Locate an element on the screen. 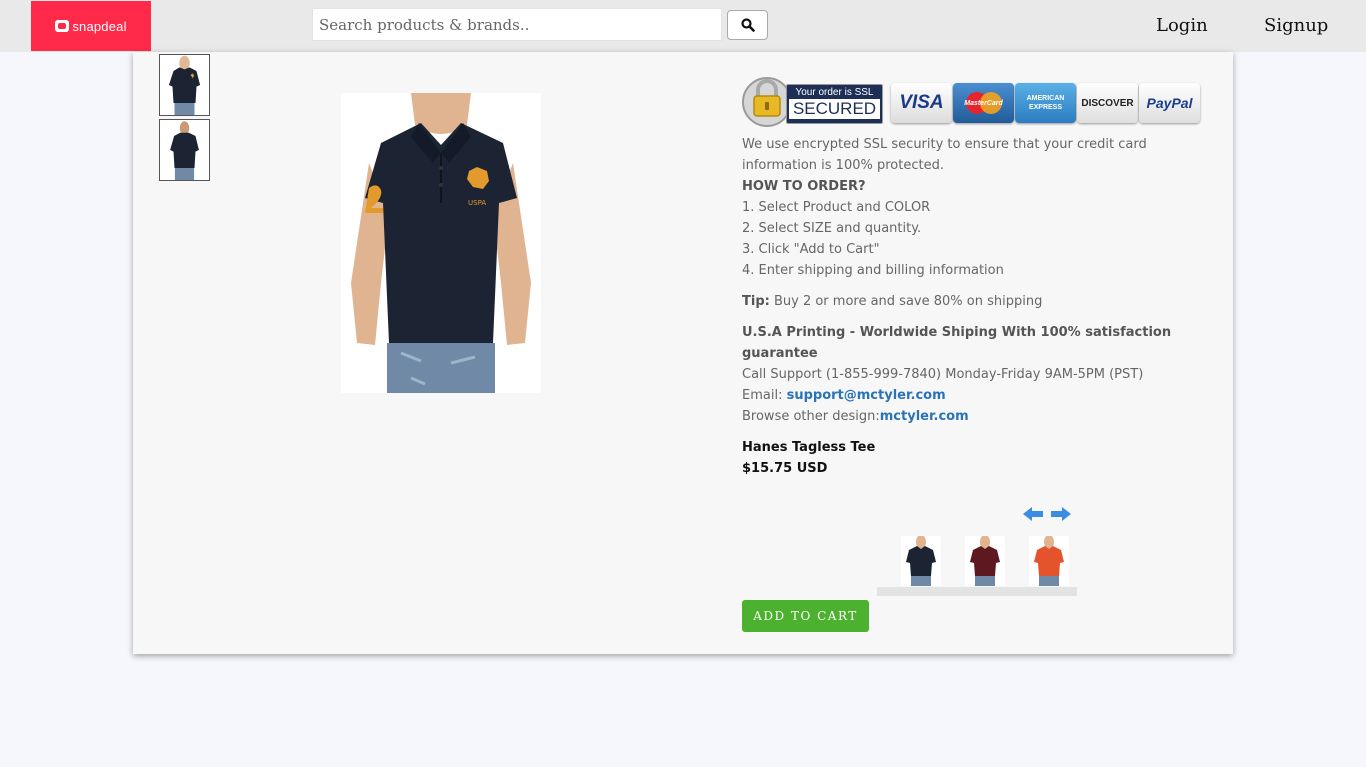 Image resolution: width=1366 pixels, height=767 pixels. ssl-badge-line2: SECURED is located at coordinates (834, 109).